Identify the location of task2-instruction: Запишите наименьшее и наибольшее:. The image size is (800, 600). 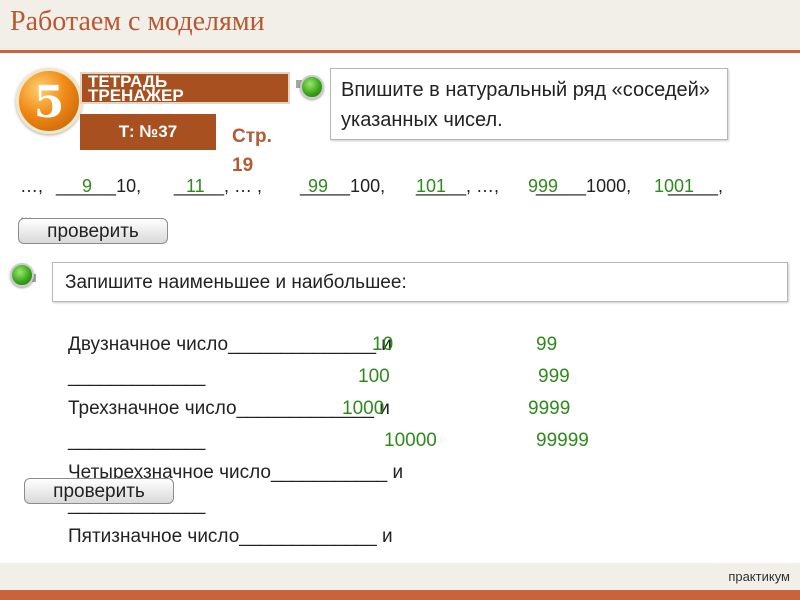
(420, 282).